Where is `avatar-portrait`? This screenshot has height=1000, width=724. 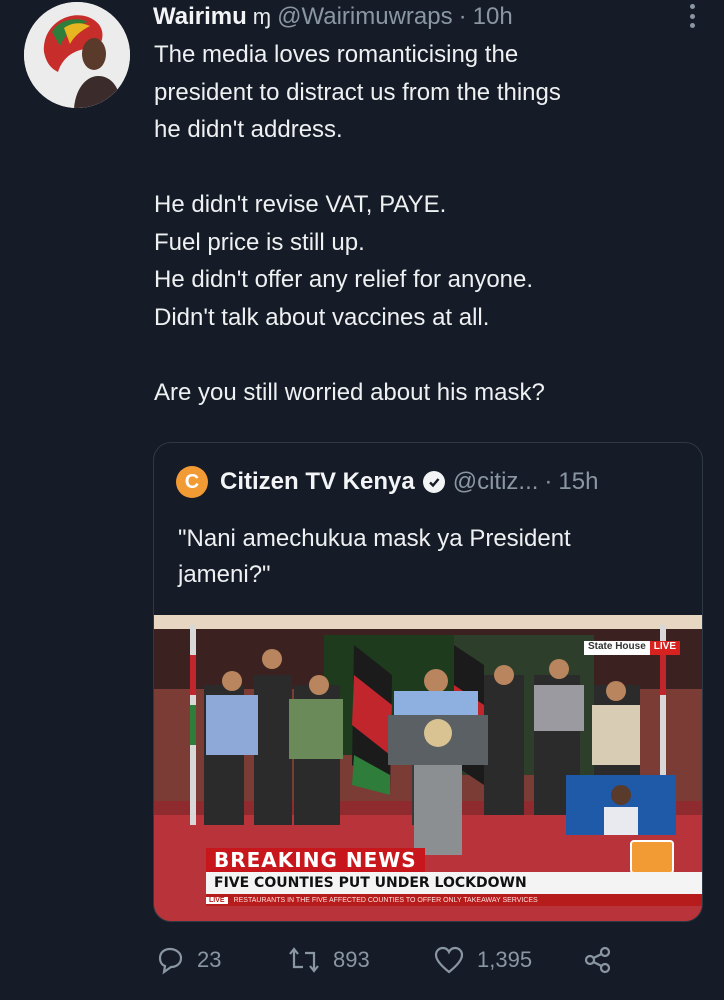 avatar-portrait is located at coordinates (77, 55).